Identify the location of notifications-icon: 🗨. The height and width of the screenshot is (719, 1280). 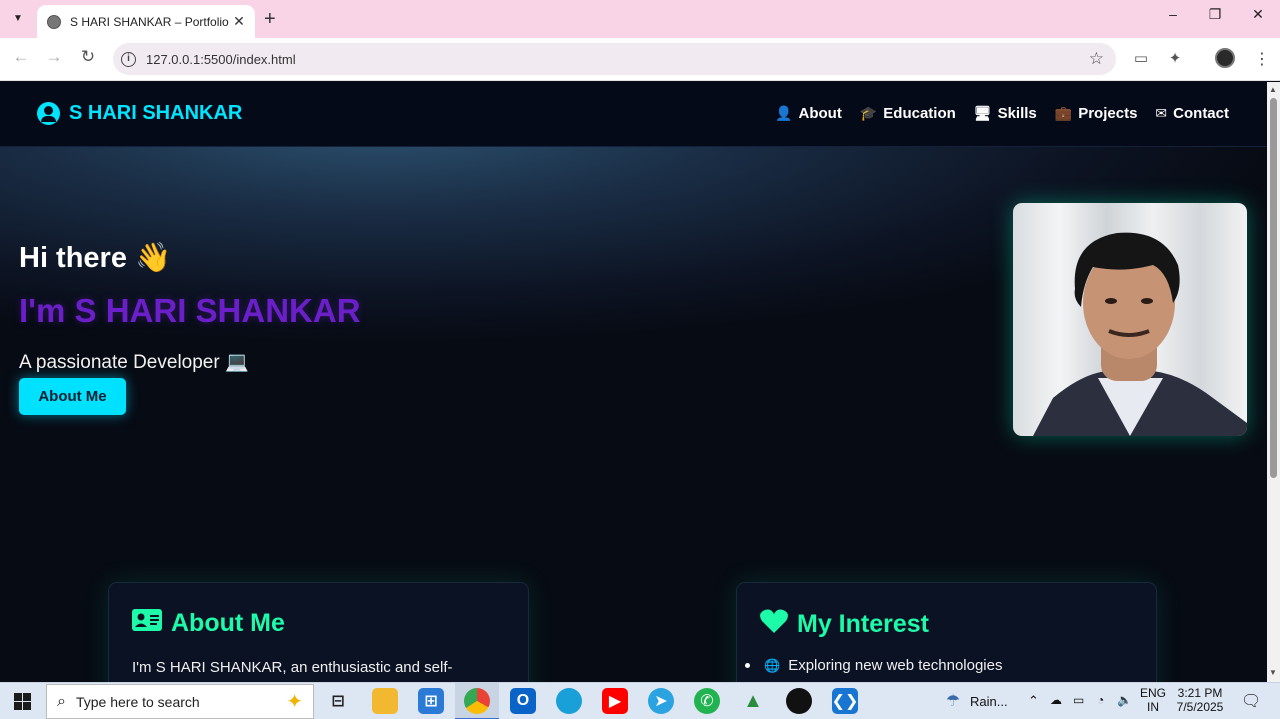
(1251, 701).